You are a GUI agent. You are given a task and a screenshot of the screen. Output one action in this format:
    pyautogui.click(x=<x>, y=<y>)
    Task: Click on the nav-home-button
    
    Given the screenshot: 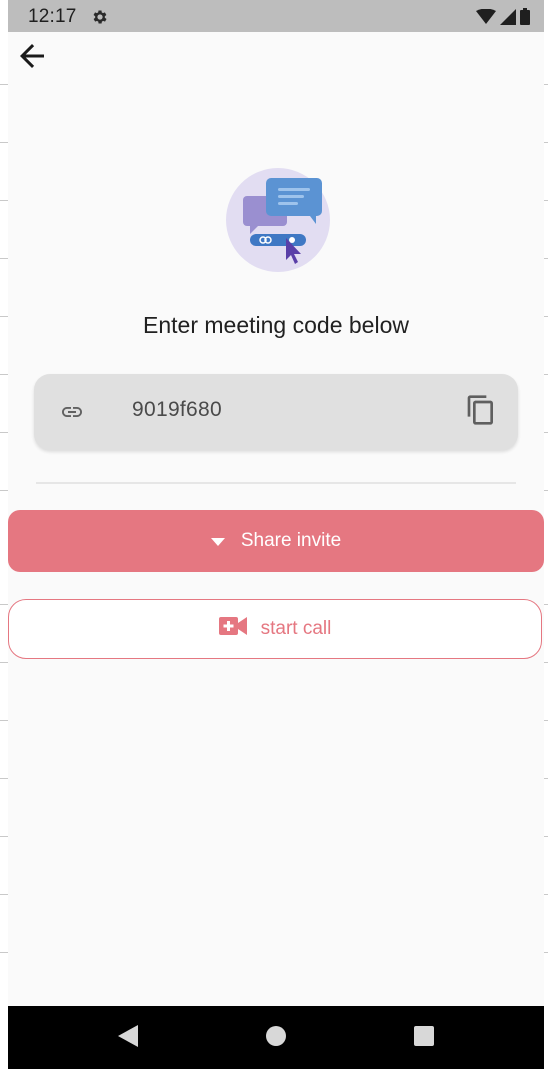 What is the action you would take?
    pyautogui.click(x=276, y=1038)
    